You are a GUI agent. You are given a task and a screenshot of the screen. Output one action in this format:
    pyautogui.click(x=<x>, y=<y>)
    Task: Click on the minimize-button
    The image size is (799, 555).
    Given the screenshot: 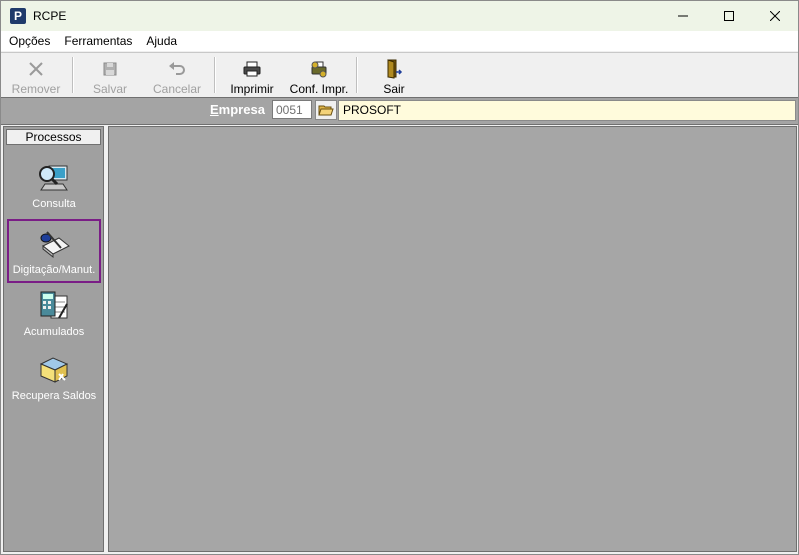 What is the action you would take?
    pyautogui.click(x=683, y=16)
    